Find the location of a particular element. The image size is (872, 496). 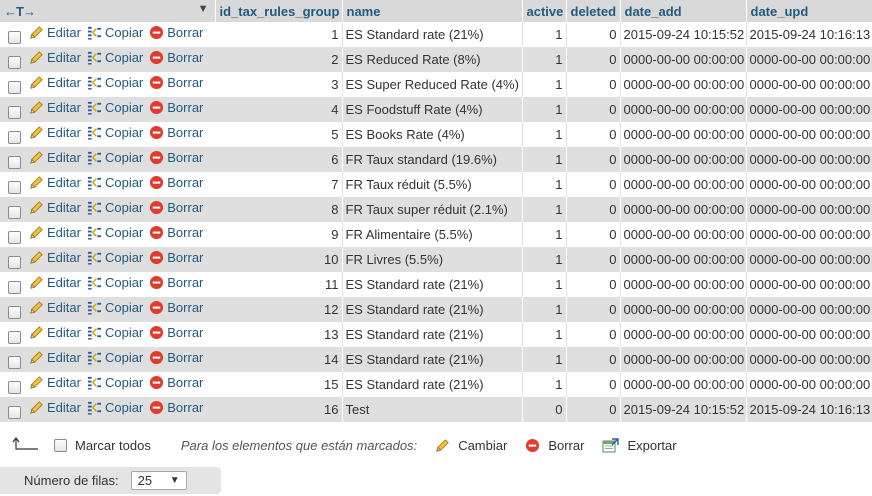

cell-id: 3 is located at coordinates (279, 84).